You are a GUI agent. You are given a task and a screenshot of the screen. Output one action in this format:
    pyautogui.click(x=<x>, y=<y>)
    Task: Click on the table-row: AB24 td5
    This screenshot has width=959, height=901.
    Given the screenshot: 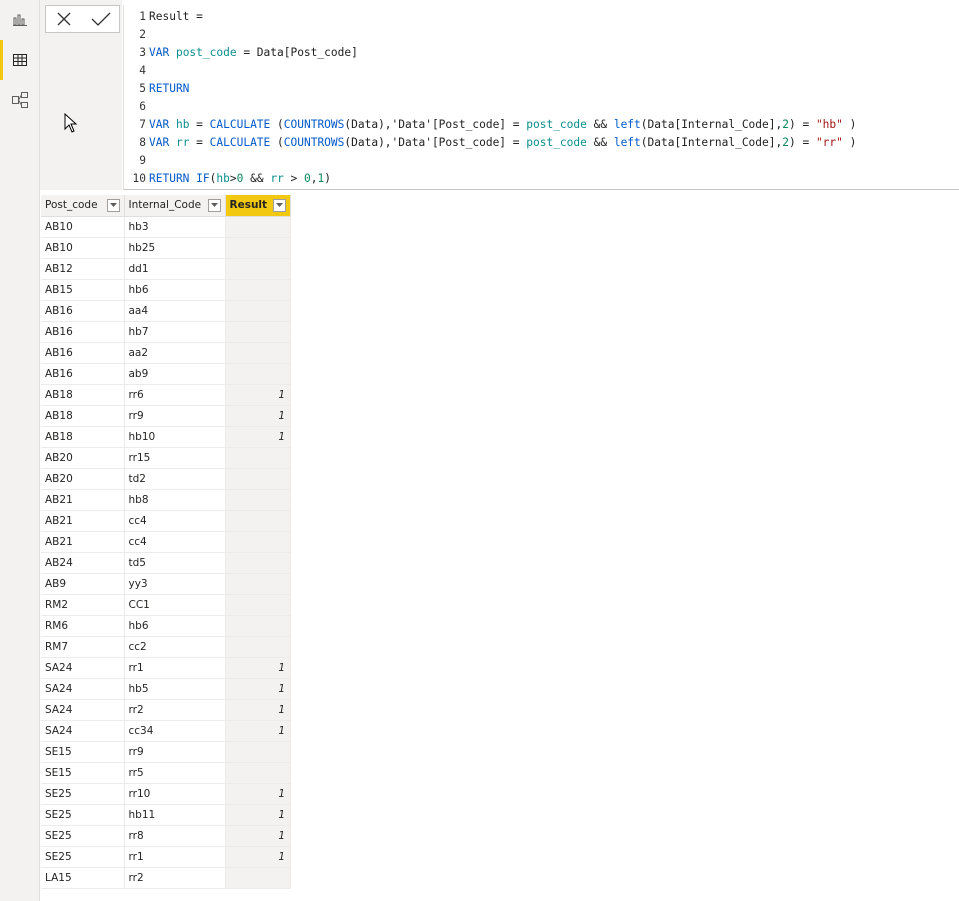 What is the action you would take?
    pyautogui.click(x=166, y=563)
    